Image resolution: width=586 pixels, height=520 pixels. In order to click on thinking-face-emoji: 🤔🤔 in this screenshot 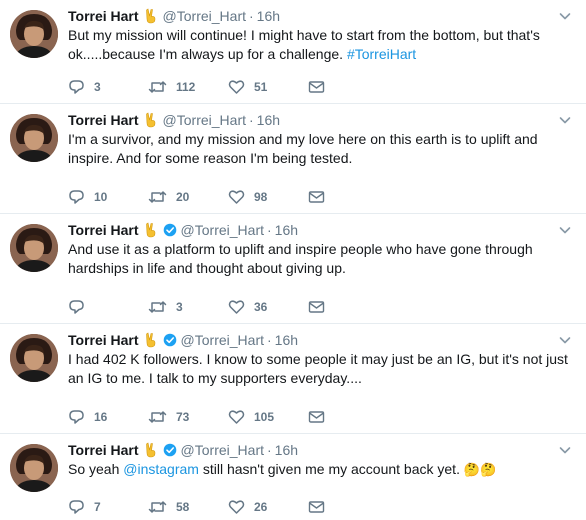, I will do `click(480, 469)`.